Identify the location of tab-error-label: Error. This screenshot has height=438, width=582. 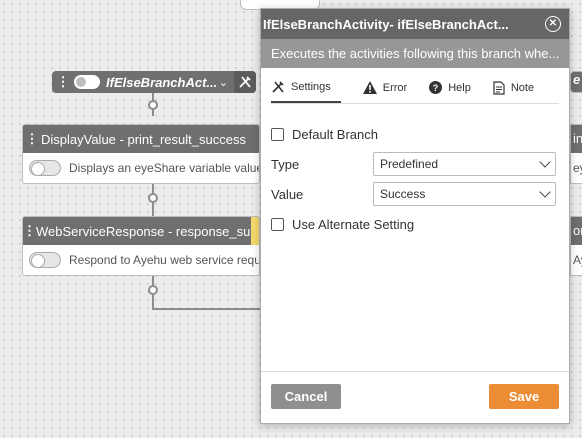
(395, 87).